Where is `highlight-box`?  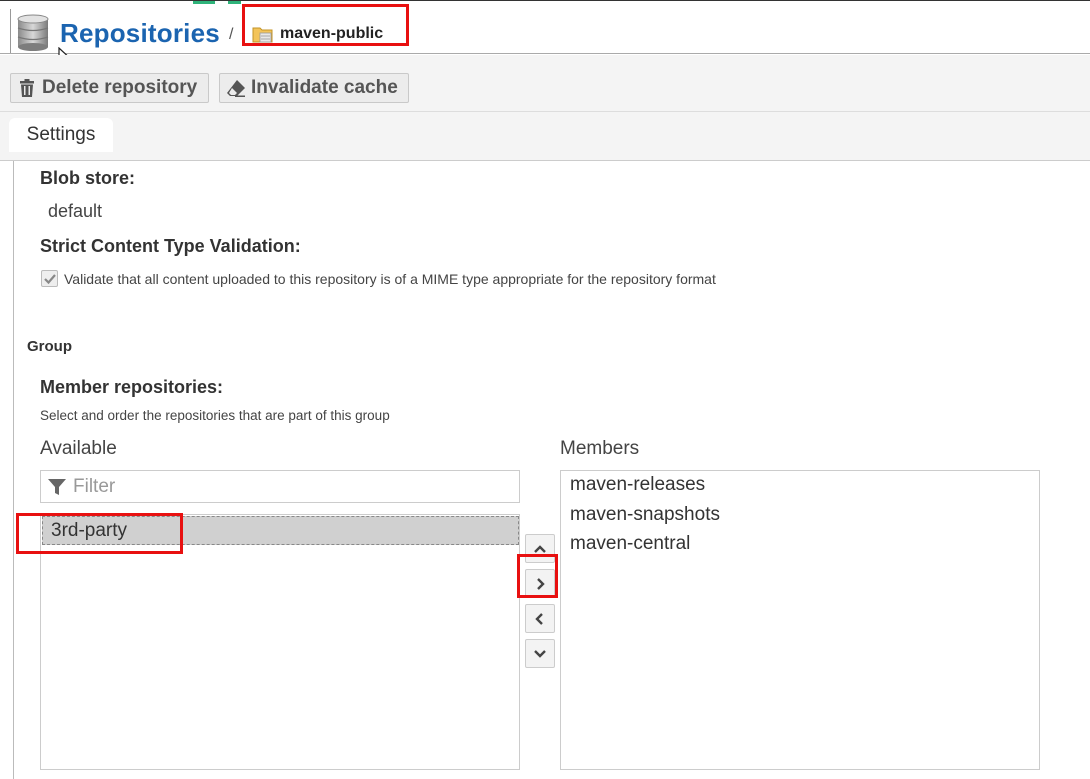 highlight-box is located at coordinates (325, 25).